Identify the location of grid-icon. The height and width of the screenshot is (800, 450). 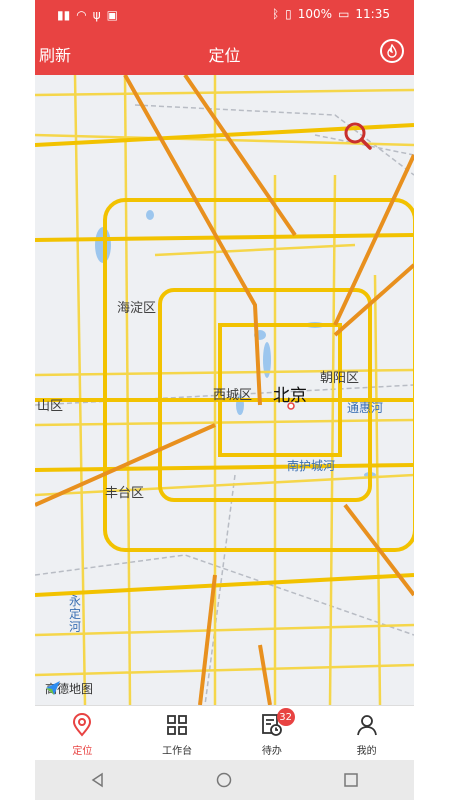
(177, 725).